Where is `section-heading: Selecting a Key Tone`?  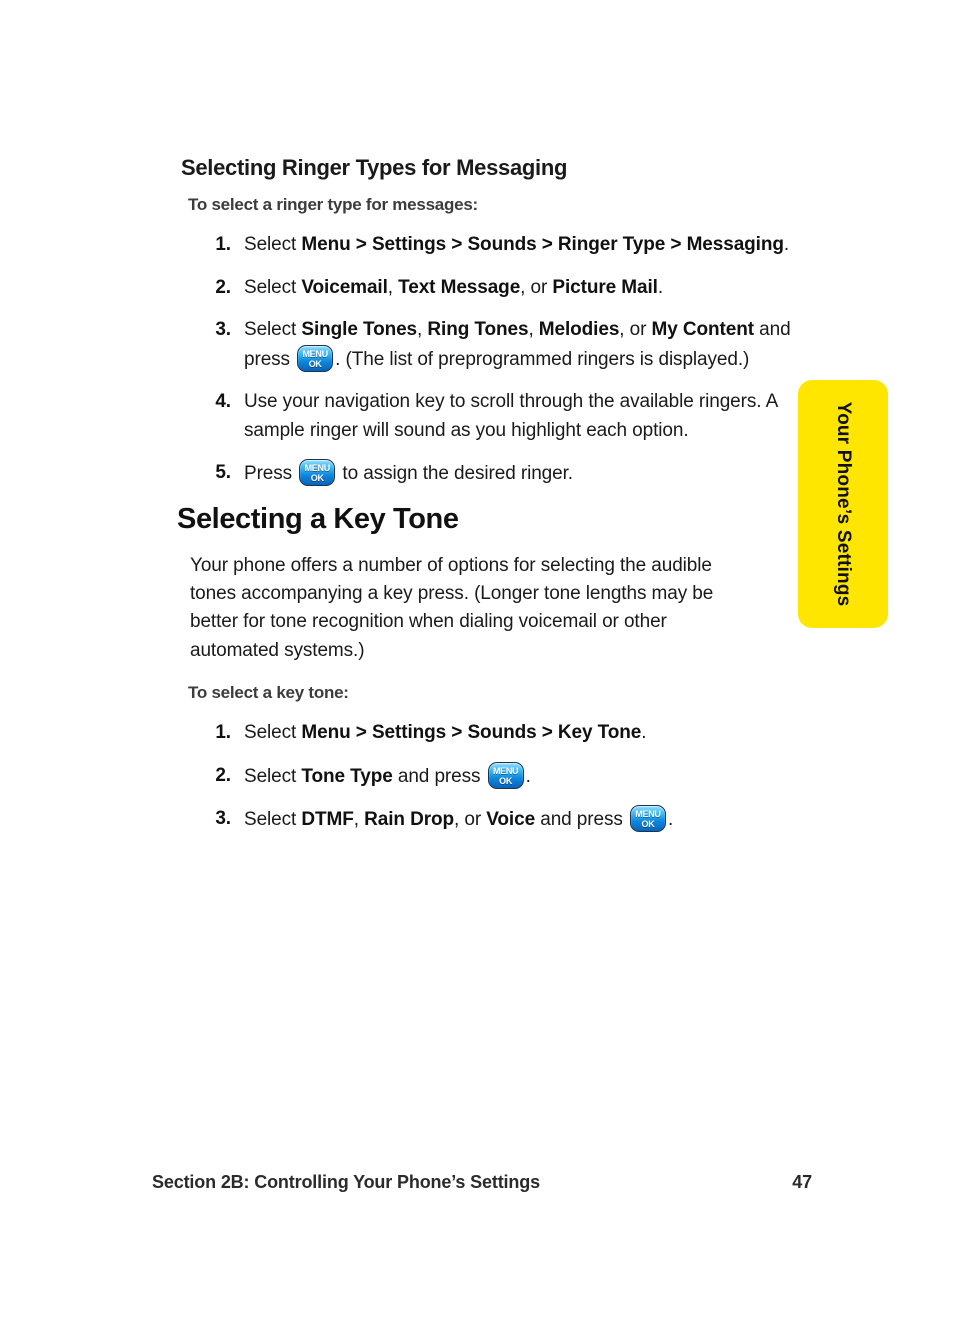
section-heading: Selecting a Key Tone is located at coordinates (318, 518).